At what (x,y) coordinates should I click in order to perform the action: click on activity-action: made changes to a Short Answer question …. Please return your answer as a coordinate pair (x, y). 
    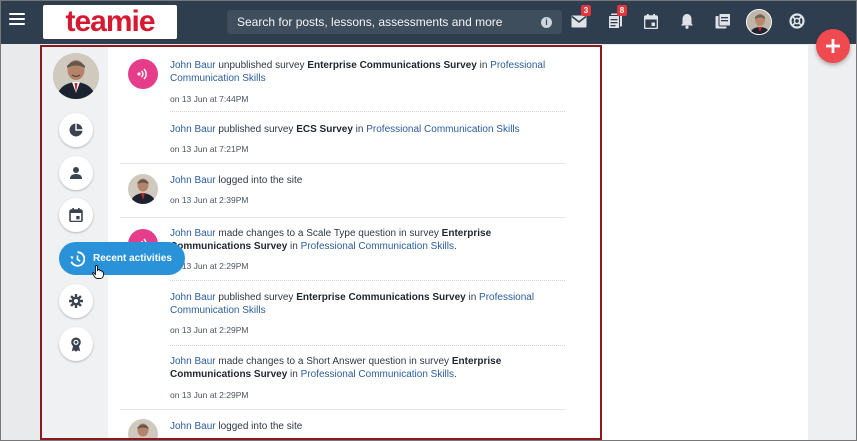
    Looking at the image, I should click on (333, 361).